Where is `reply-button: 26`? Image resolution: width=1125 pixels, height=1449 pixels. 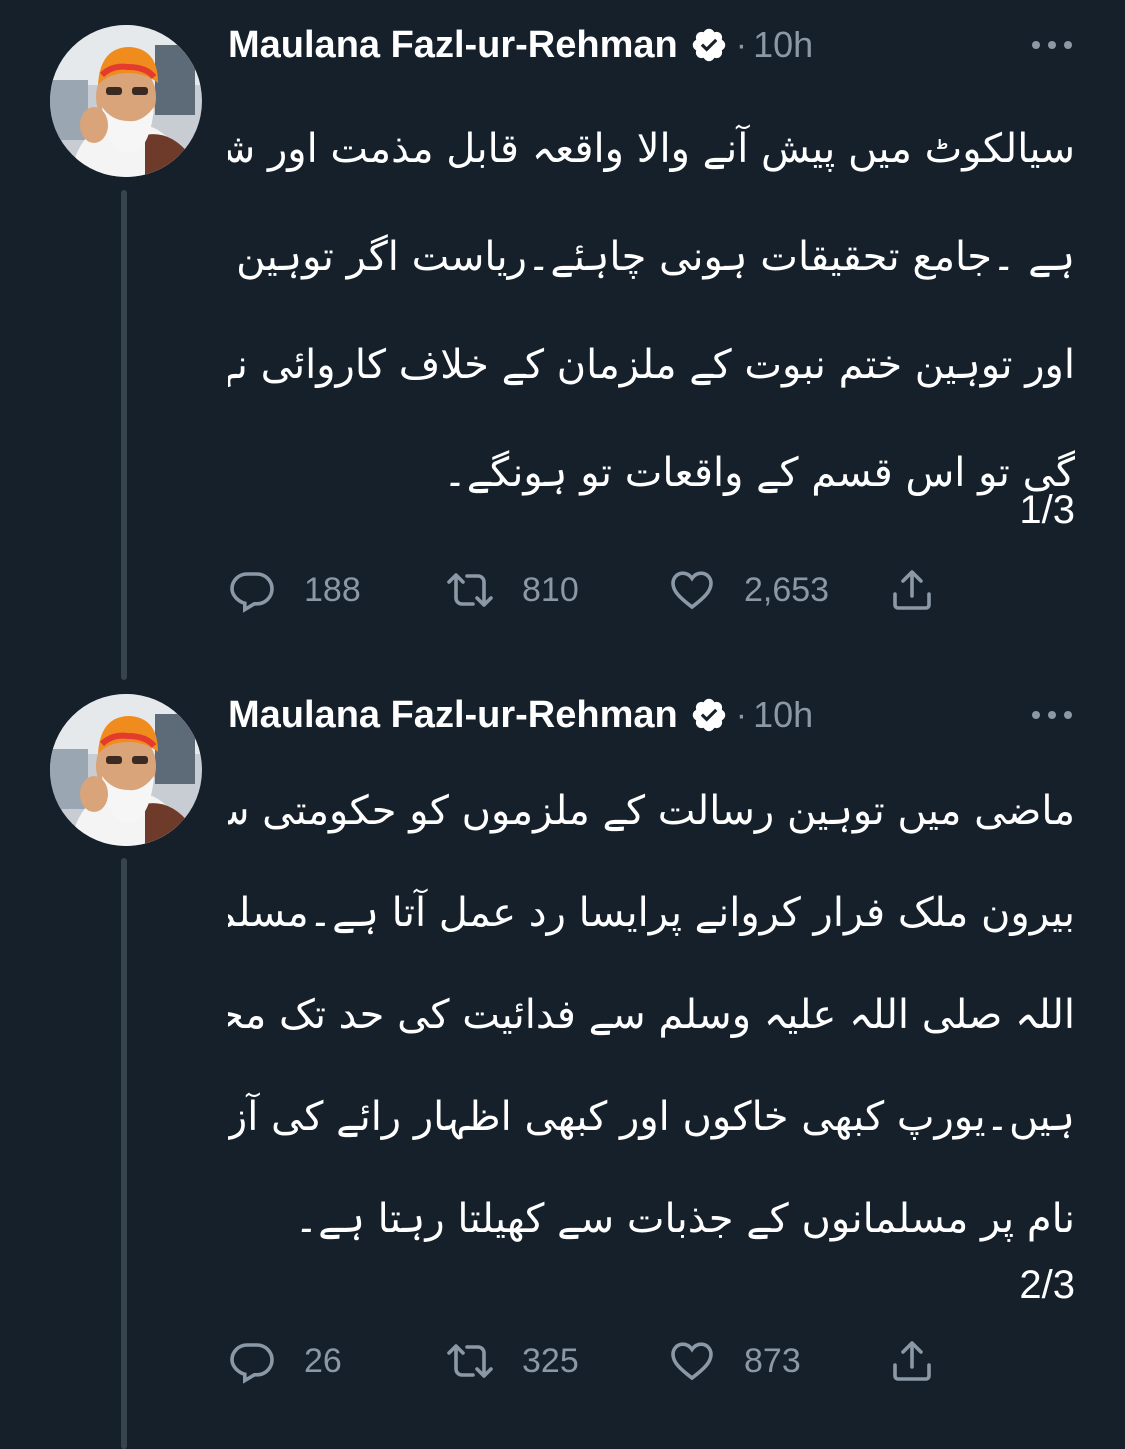 reply-button: 26 is located at coordinates (285, 1361).